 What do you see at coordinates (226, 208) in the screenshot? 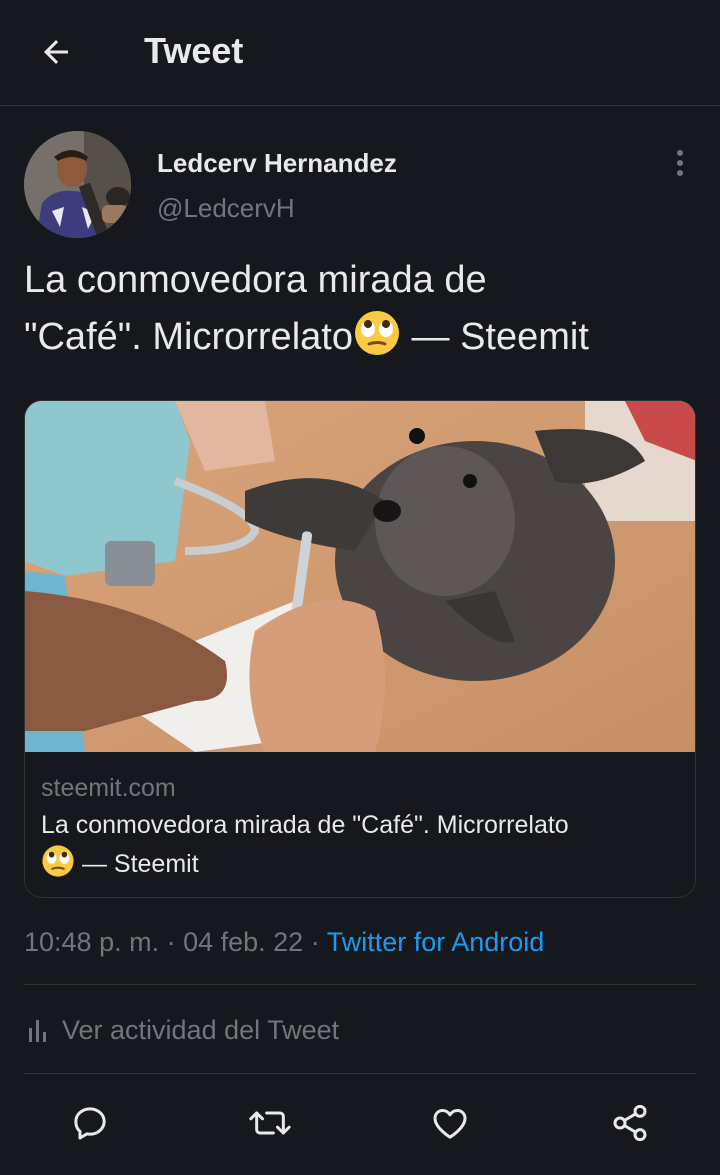
I see `author-handle: @LedcervH` at bounding box center [226, 208].